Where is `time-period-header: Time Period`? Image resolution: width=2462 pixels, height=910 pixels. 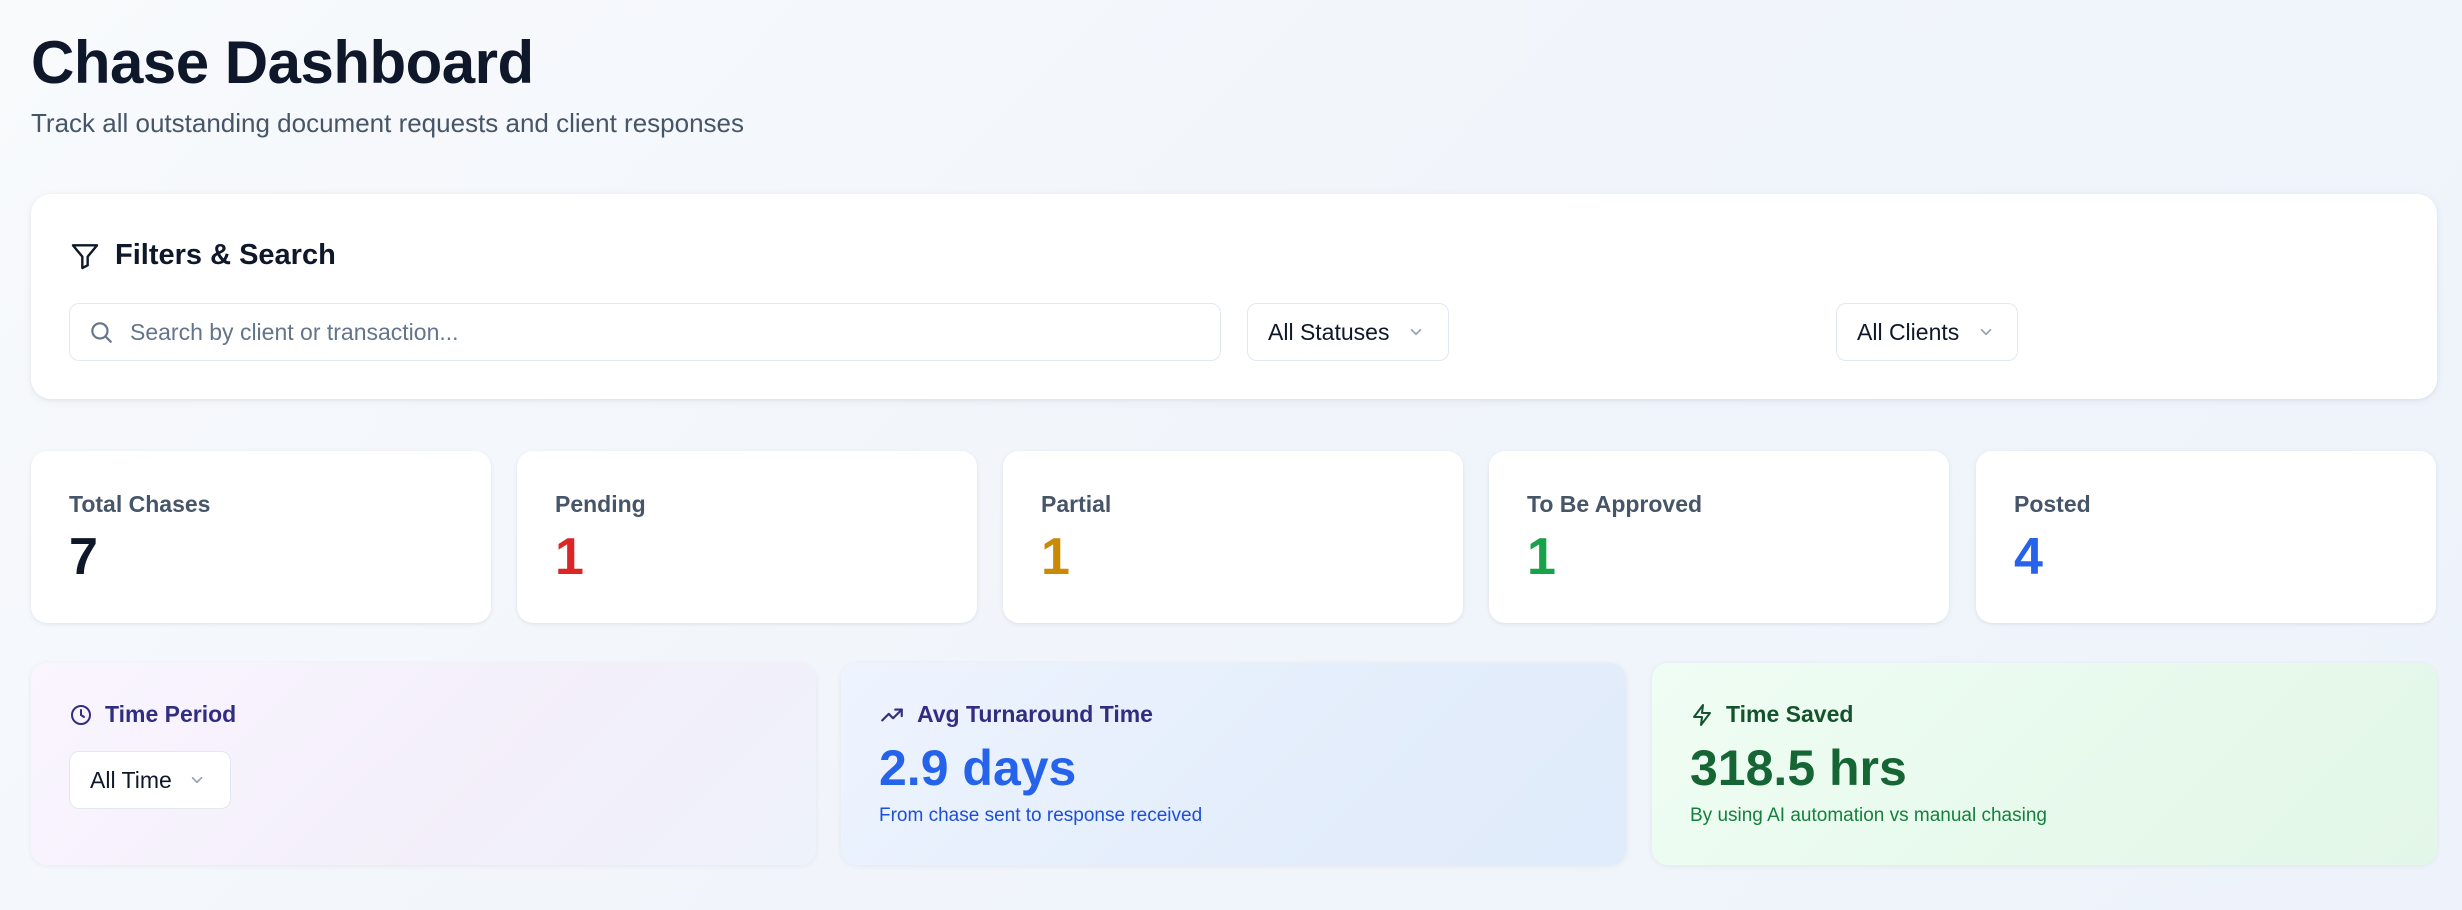 time-period-header: Time Period is located at coordinates (152, 714).